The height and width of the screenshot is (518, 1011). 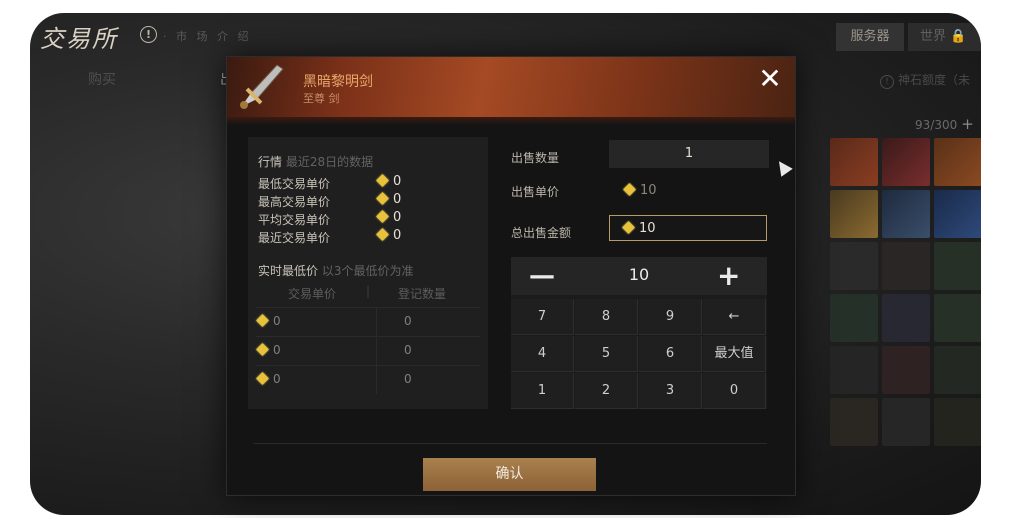 I want to click on unit-price-number: 10, so click(x=648, y=190).